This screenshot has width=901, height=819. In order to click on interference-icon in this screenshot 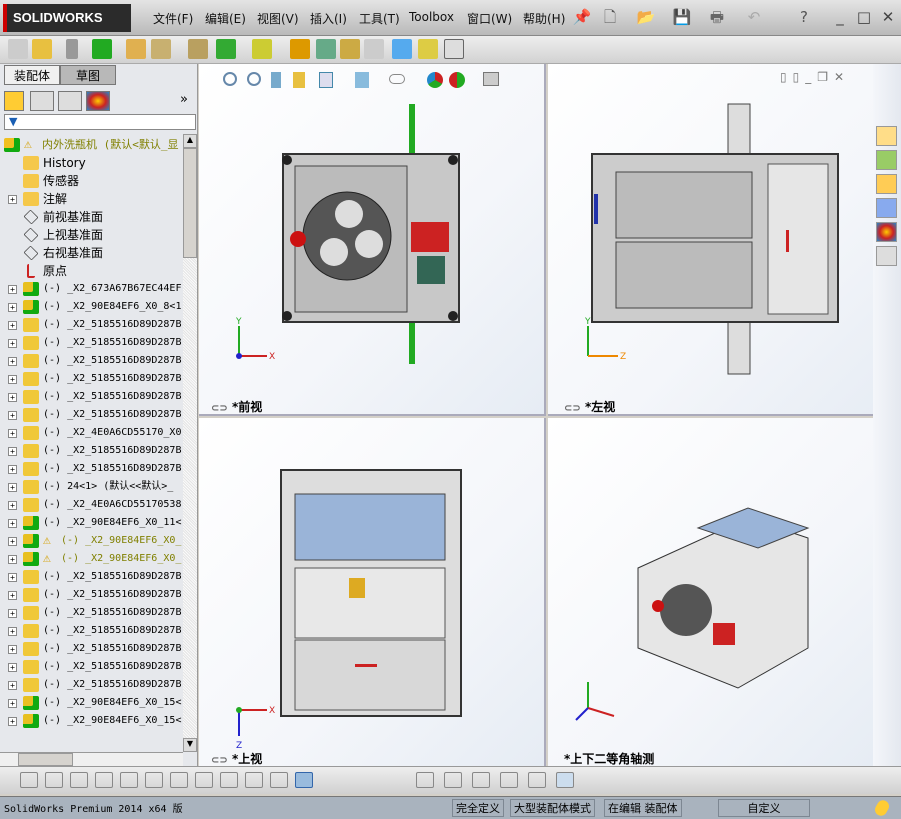, I will do `click(402, 49)`.